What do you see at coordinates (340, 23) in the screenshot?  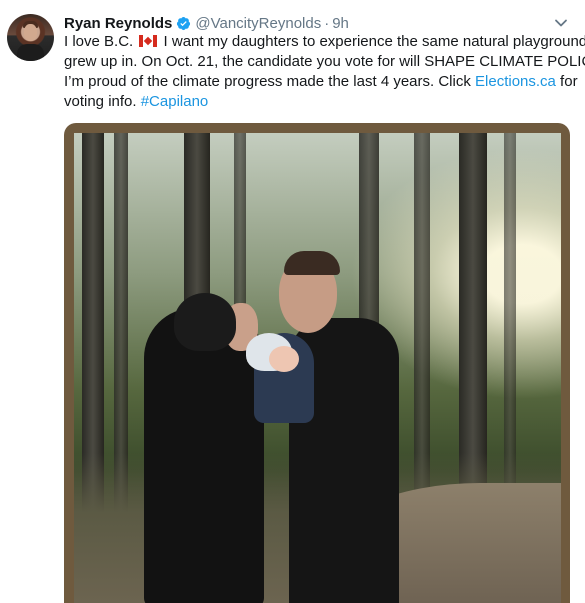 I see `tweet-timestamp: 9h` at bounding box center [340, 23].